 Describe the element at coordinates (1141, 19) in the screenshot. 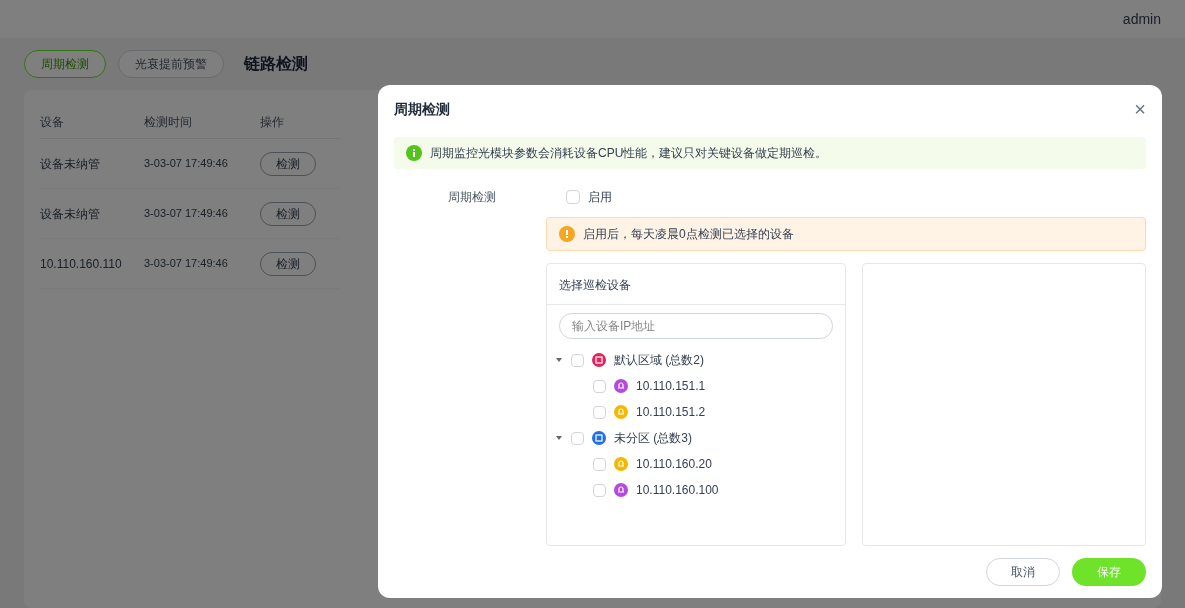

I see `user-name: admin` at that location.